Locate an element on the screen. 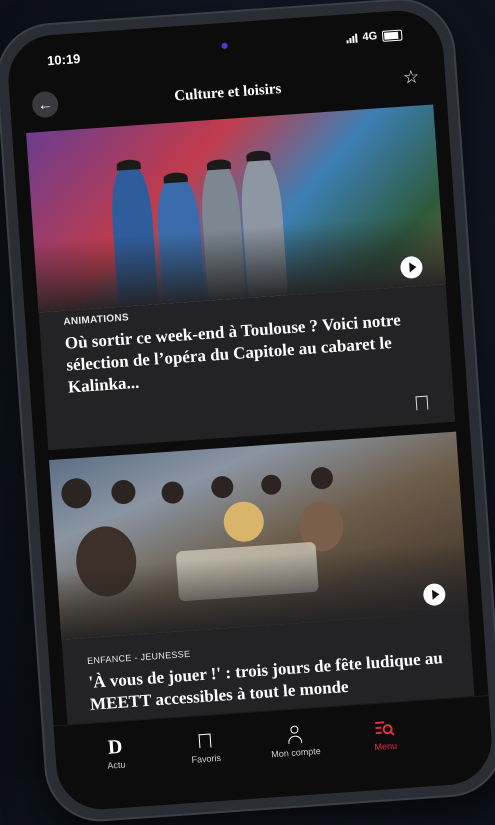 This screenshot has width=495, height=825. favorite-section-button: ☆ is located at coordinates (411, 77).